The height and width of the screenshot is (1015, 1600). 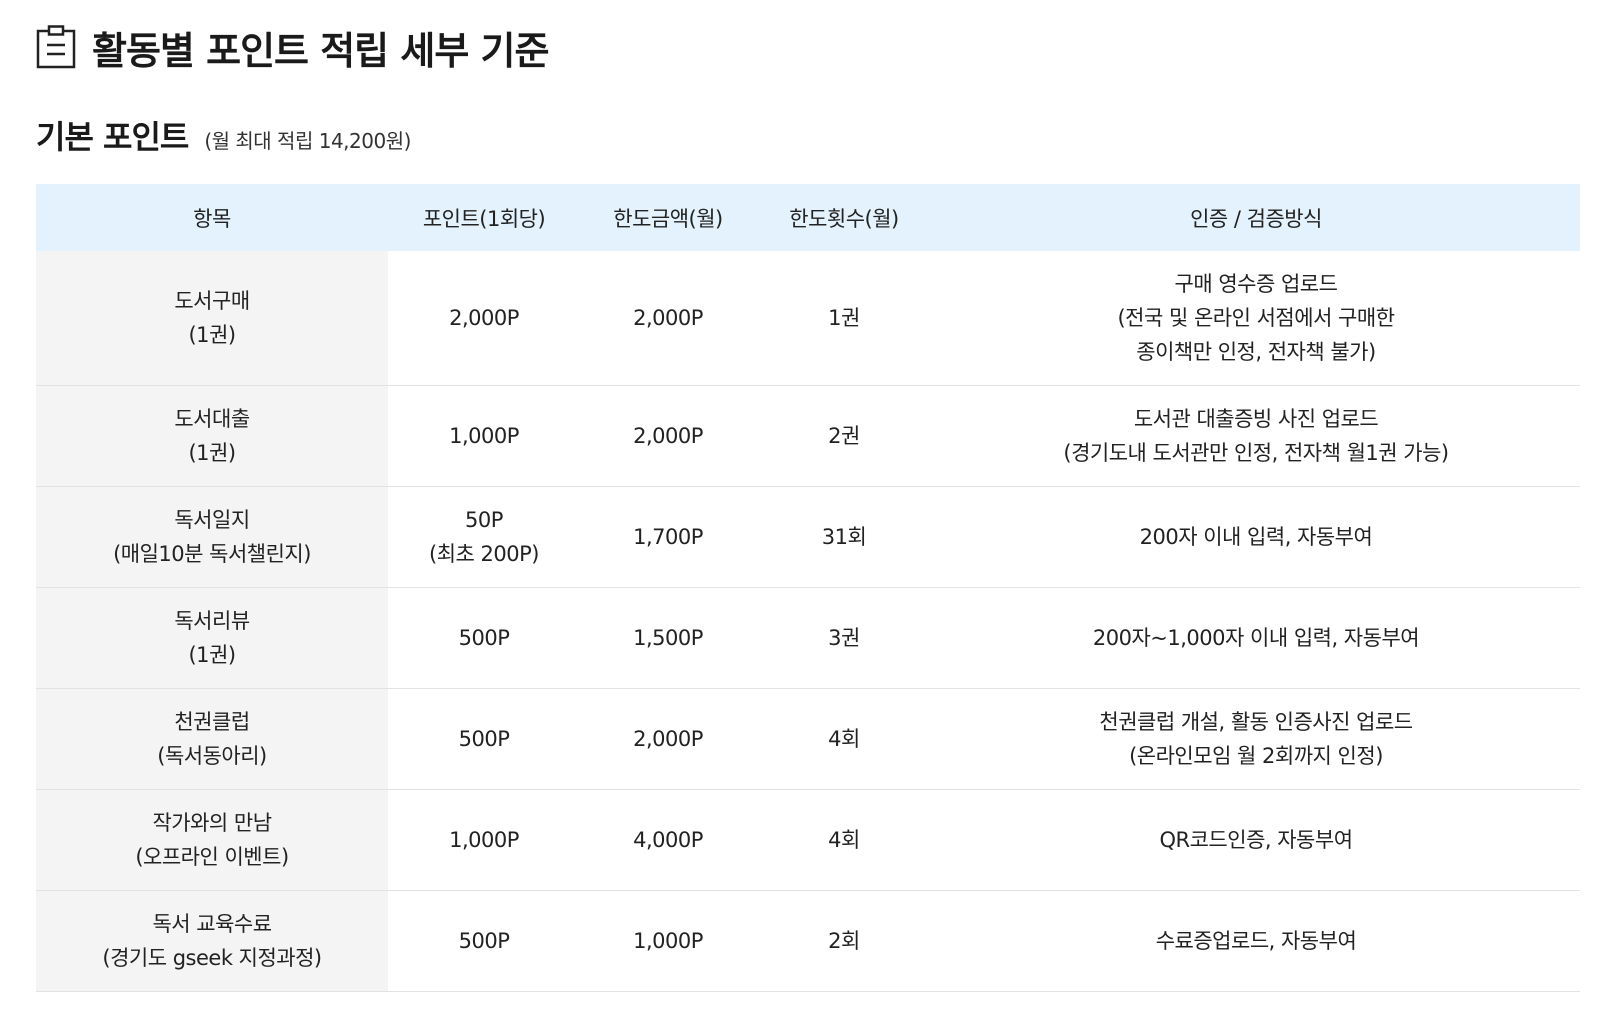 What do you see at coordinates (844, 537) in the screenshot?
I see `limit-count-cell: 31회` at bounding box center [844, 537].